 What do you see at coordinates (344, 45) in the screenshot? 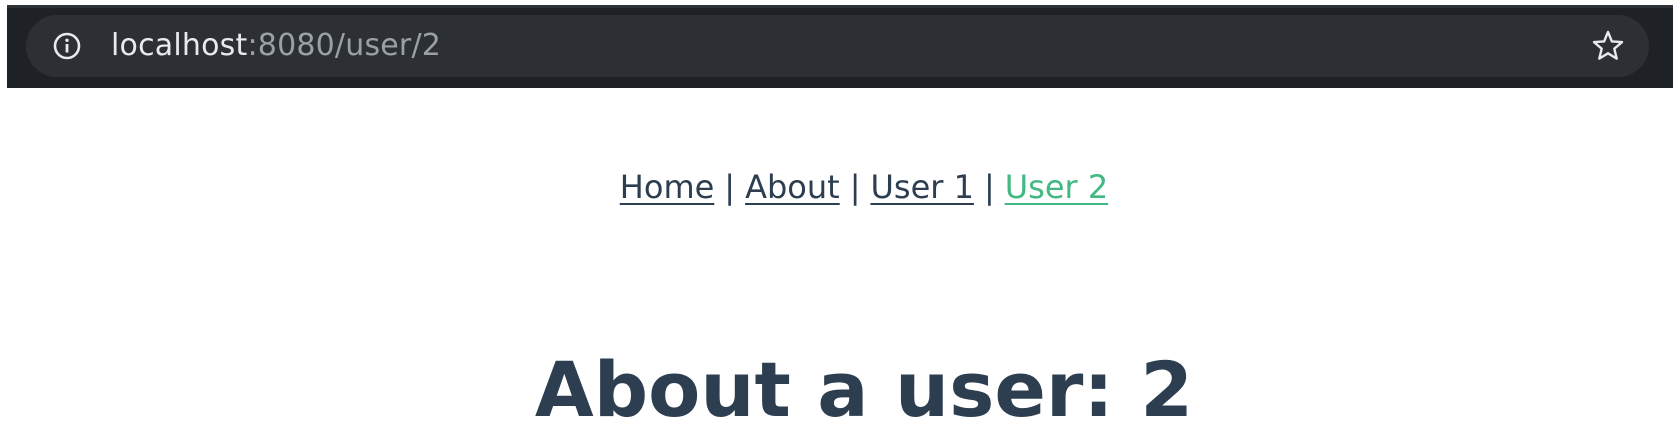
I see `url-path: :8080/user/2` at bounding box center [344, 45].